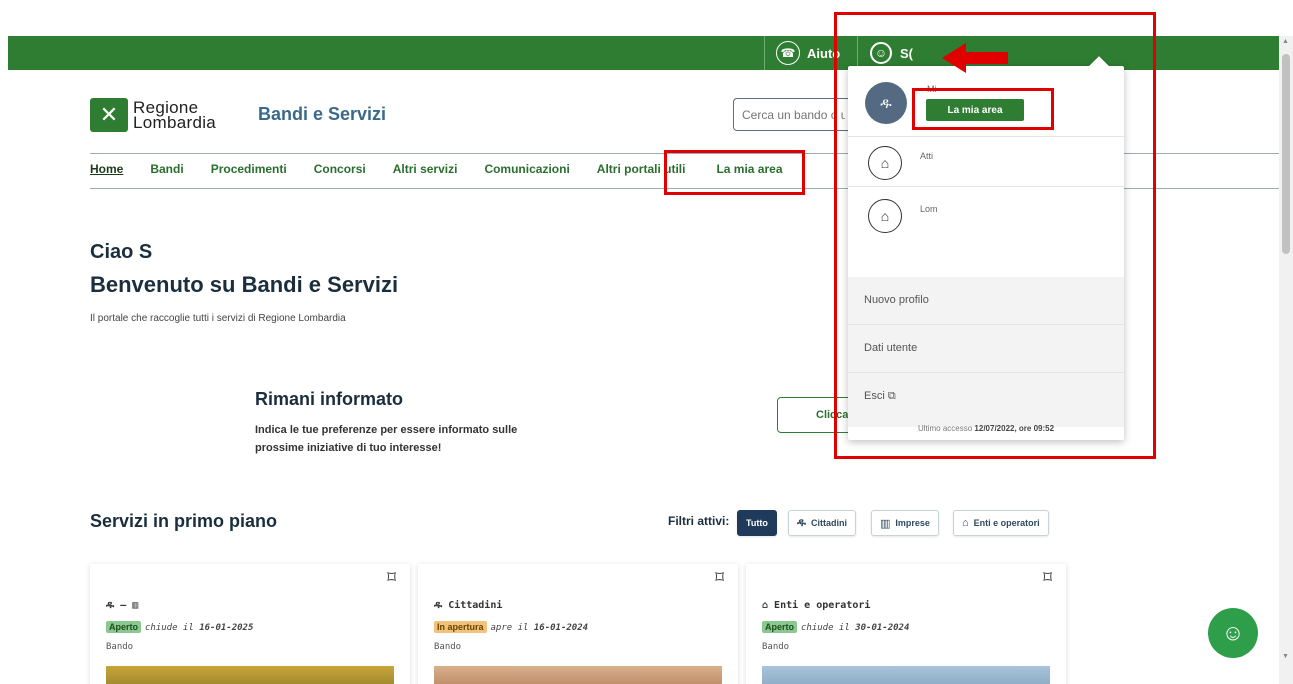 This screenshot has height=684, width=1293. Describe the element at coordinates (226, 628) in the screenshot. I see `status-date: 16-01-2025` at that location.